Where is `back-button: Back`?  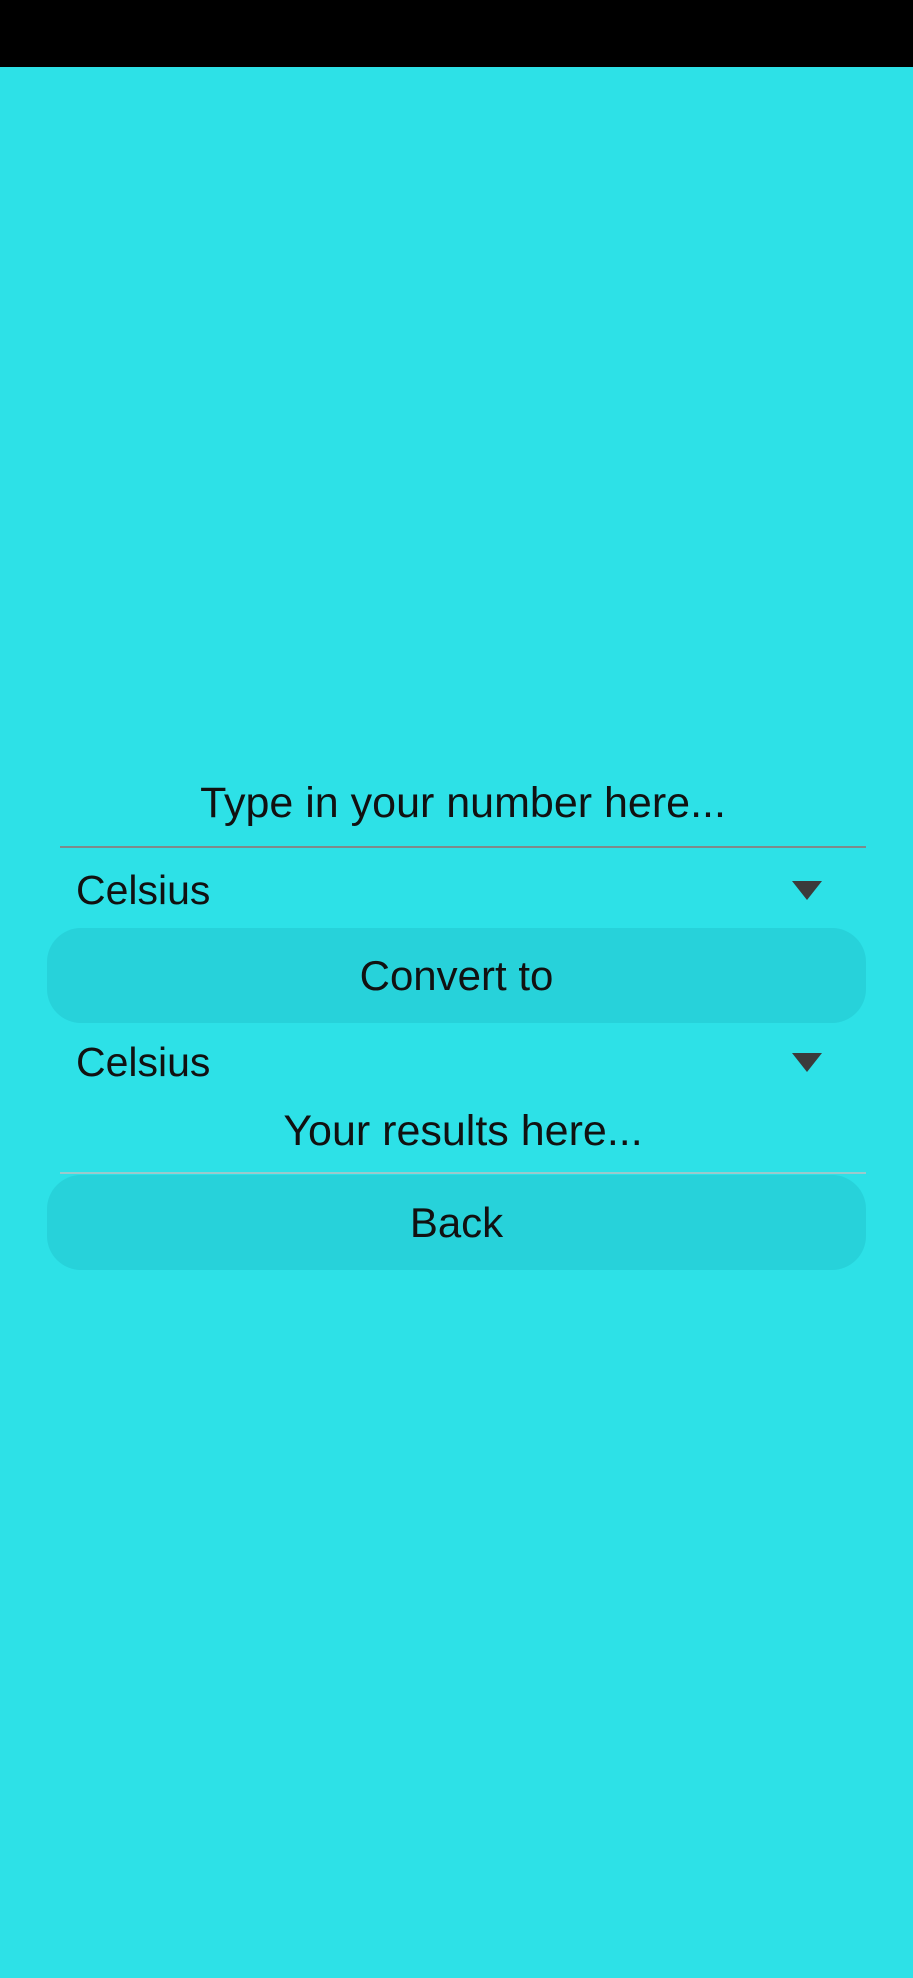
back-button: Back is located at coordinates (456, 1222).